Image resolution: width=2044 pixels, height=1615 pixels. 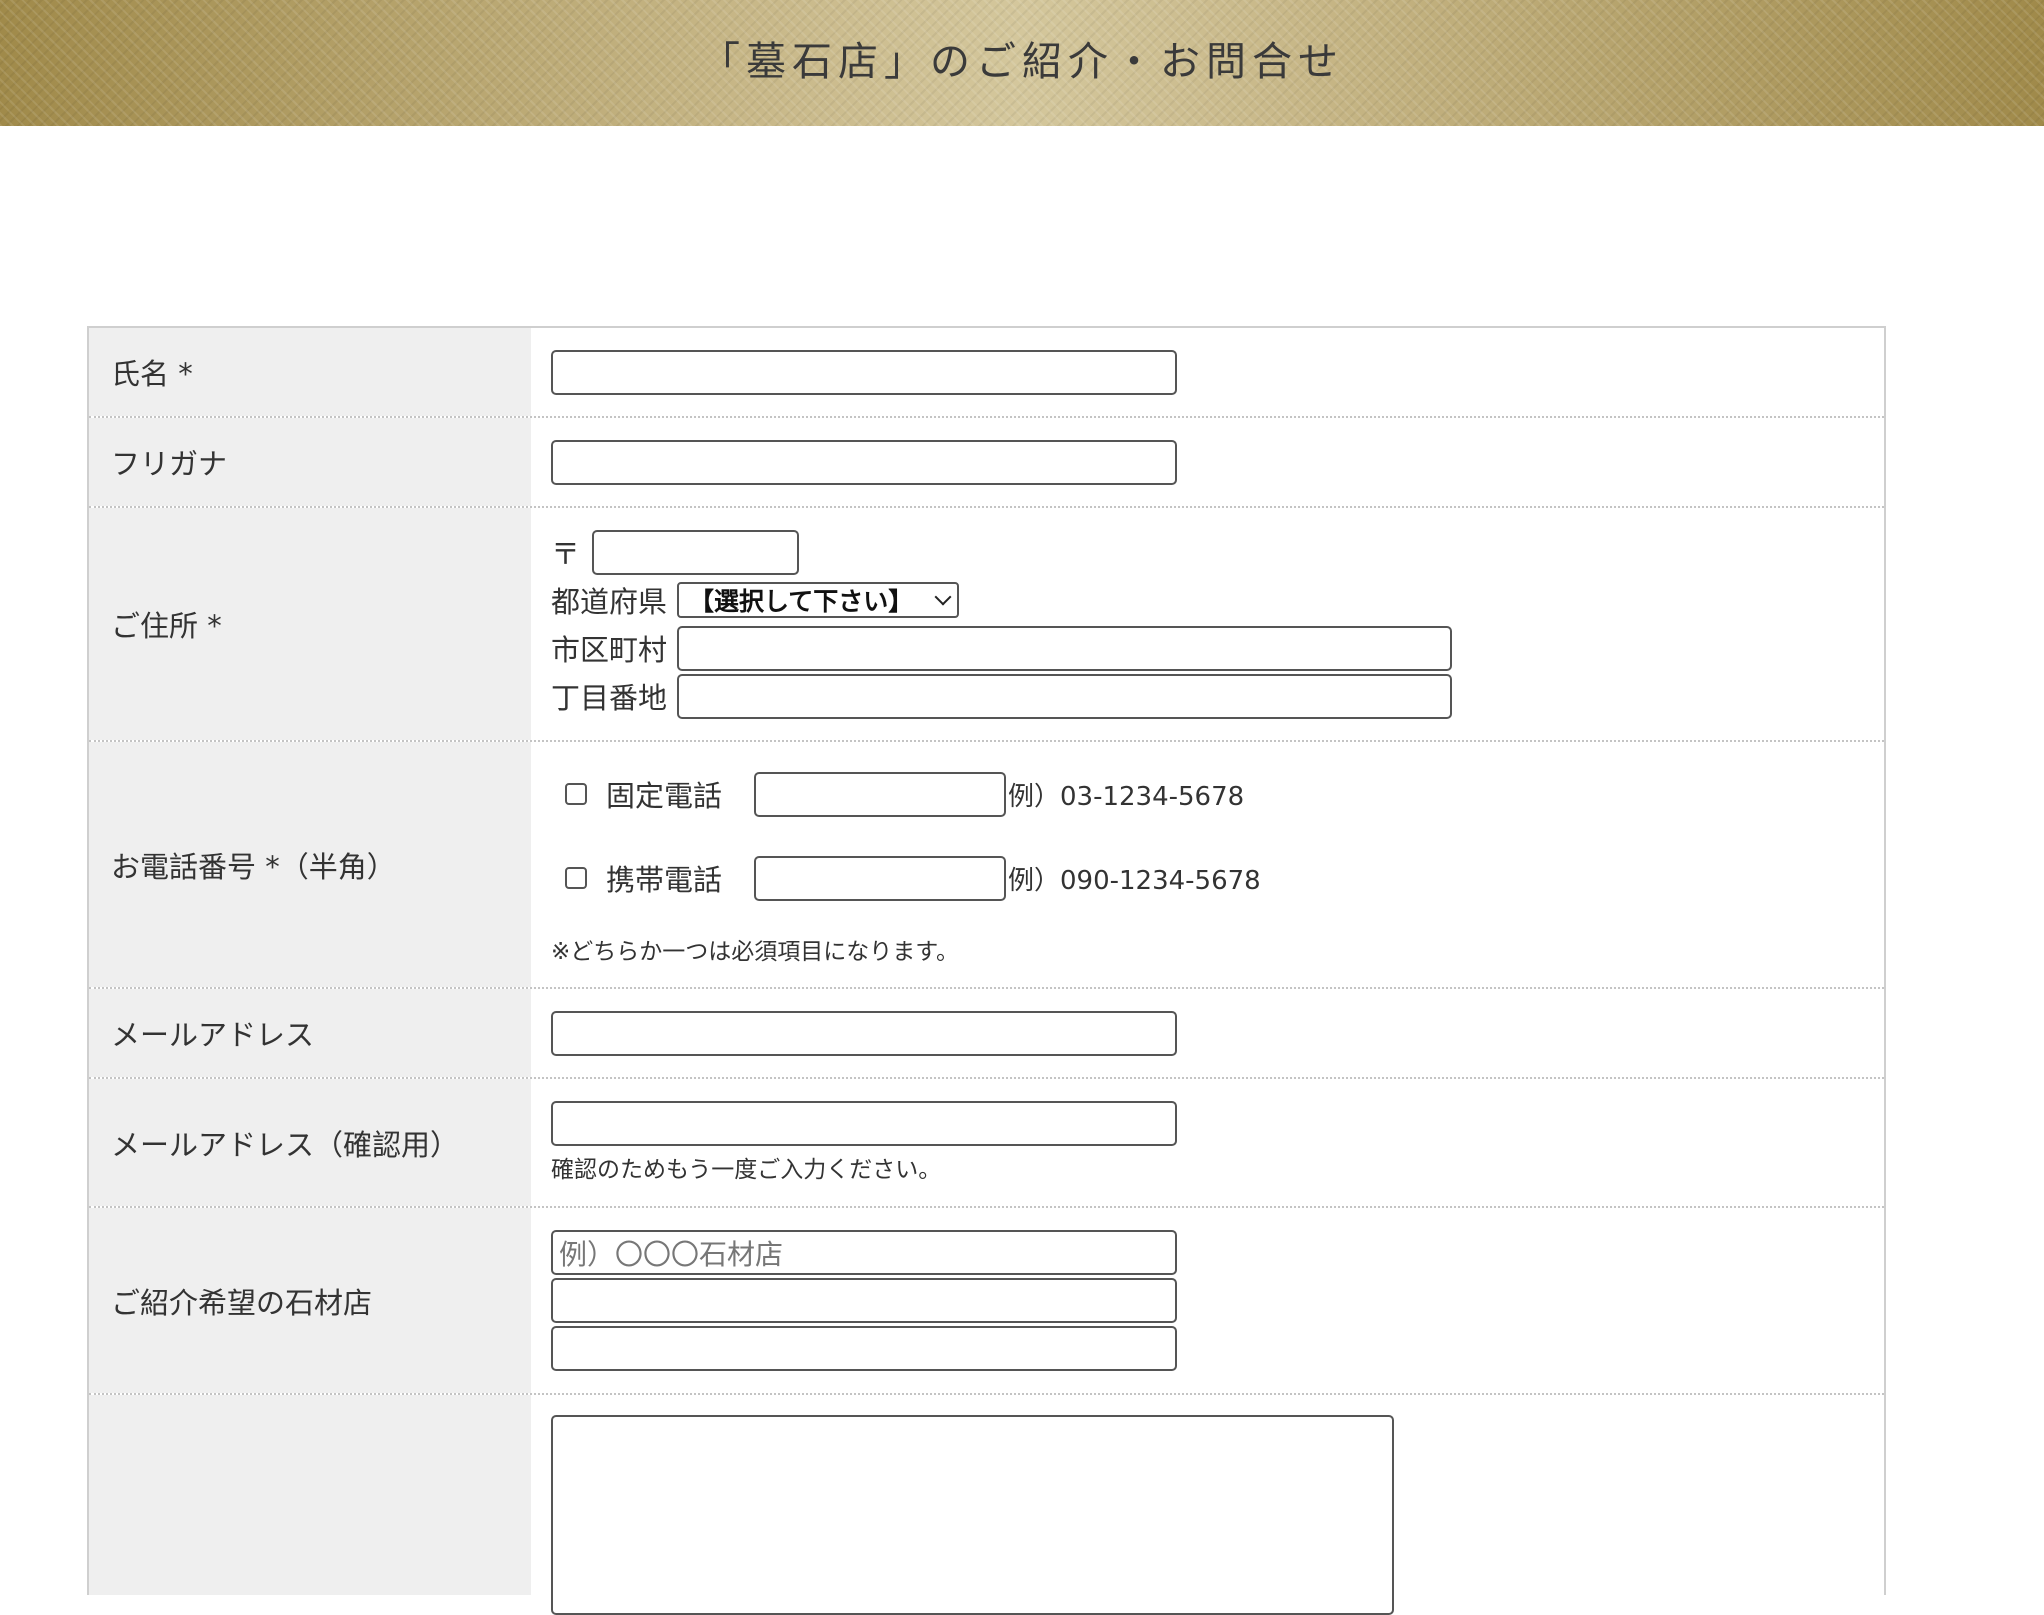 I want to click on message-label, so click(x=310, y=1495).